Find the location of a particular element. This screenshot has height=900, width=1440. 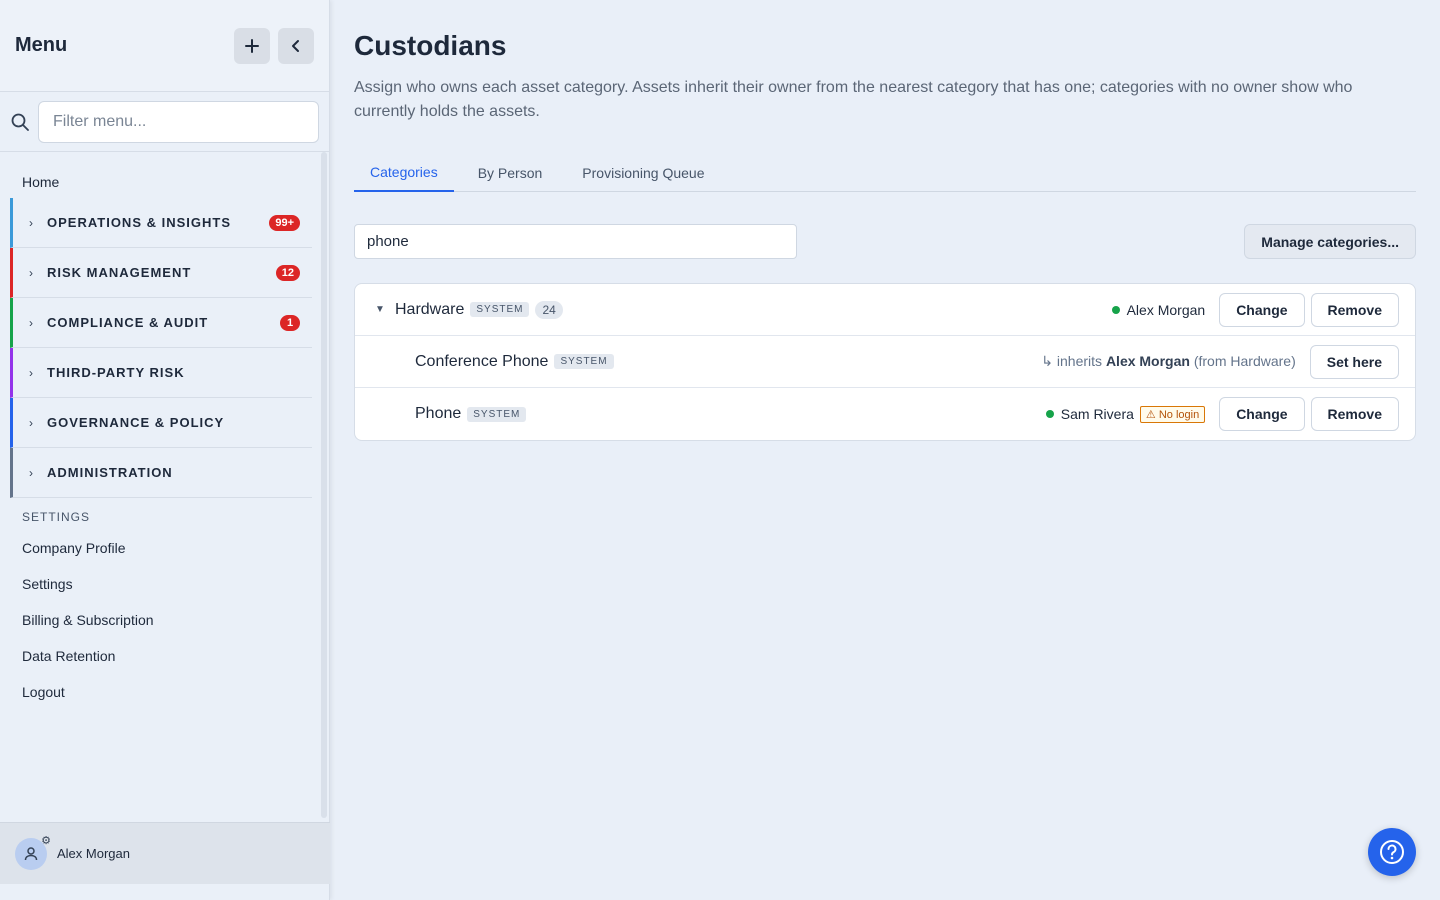

owner: Sam Rivera is located at coordinates (1089, 414).